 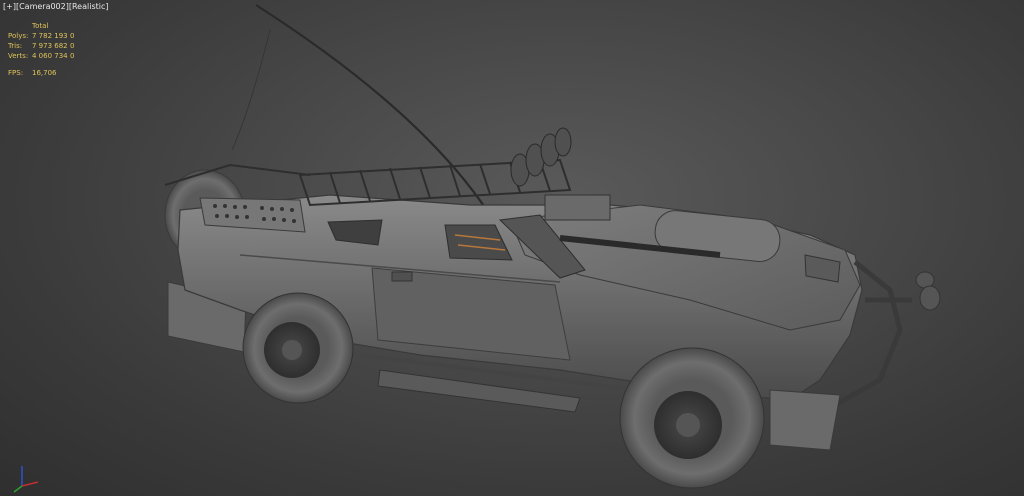 What do you see at coordinates (41, 36) in the screenshot?
I see `stats-row-polys: Polys: 7 782 193 0` at bounding box center [41, 36].